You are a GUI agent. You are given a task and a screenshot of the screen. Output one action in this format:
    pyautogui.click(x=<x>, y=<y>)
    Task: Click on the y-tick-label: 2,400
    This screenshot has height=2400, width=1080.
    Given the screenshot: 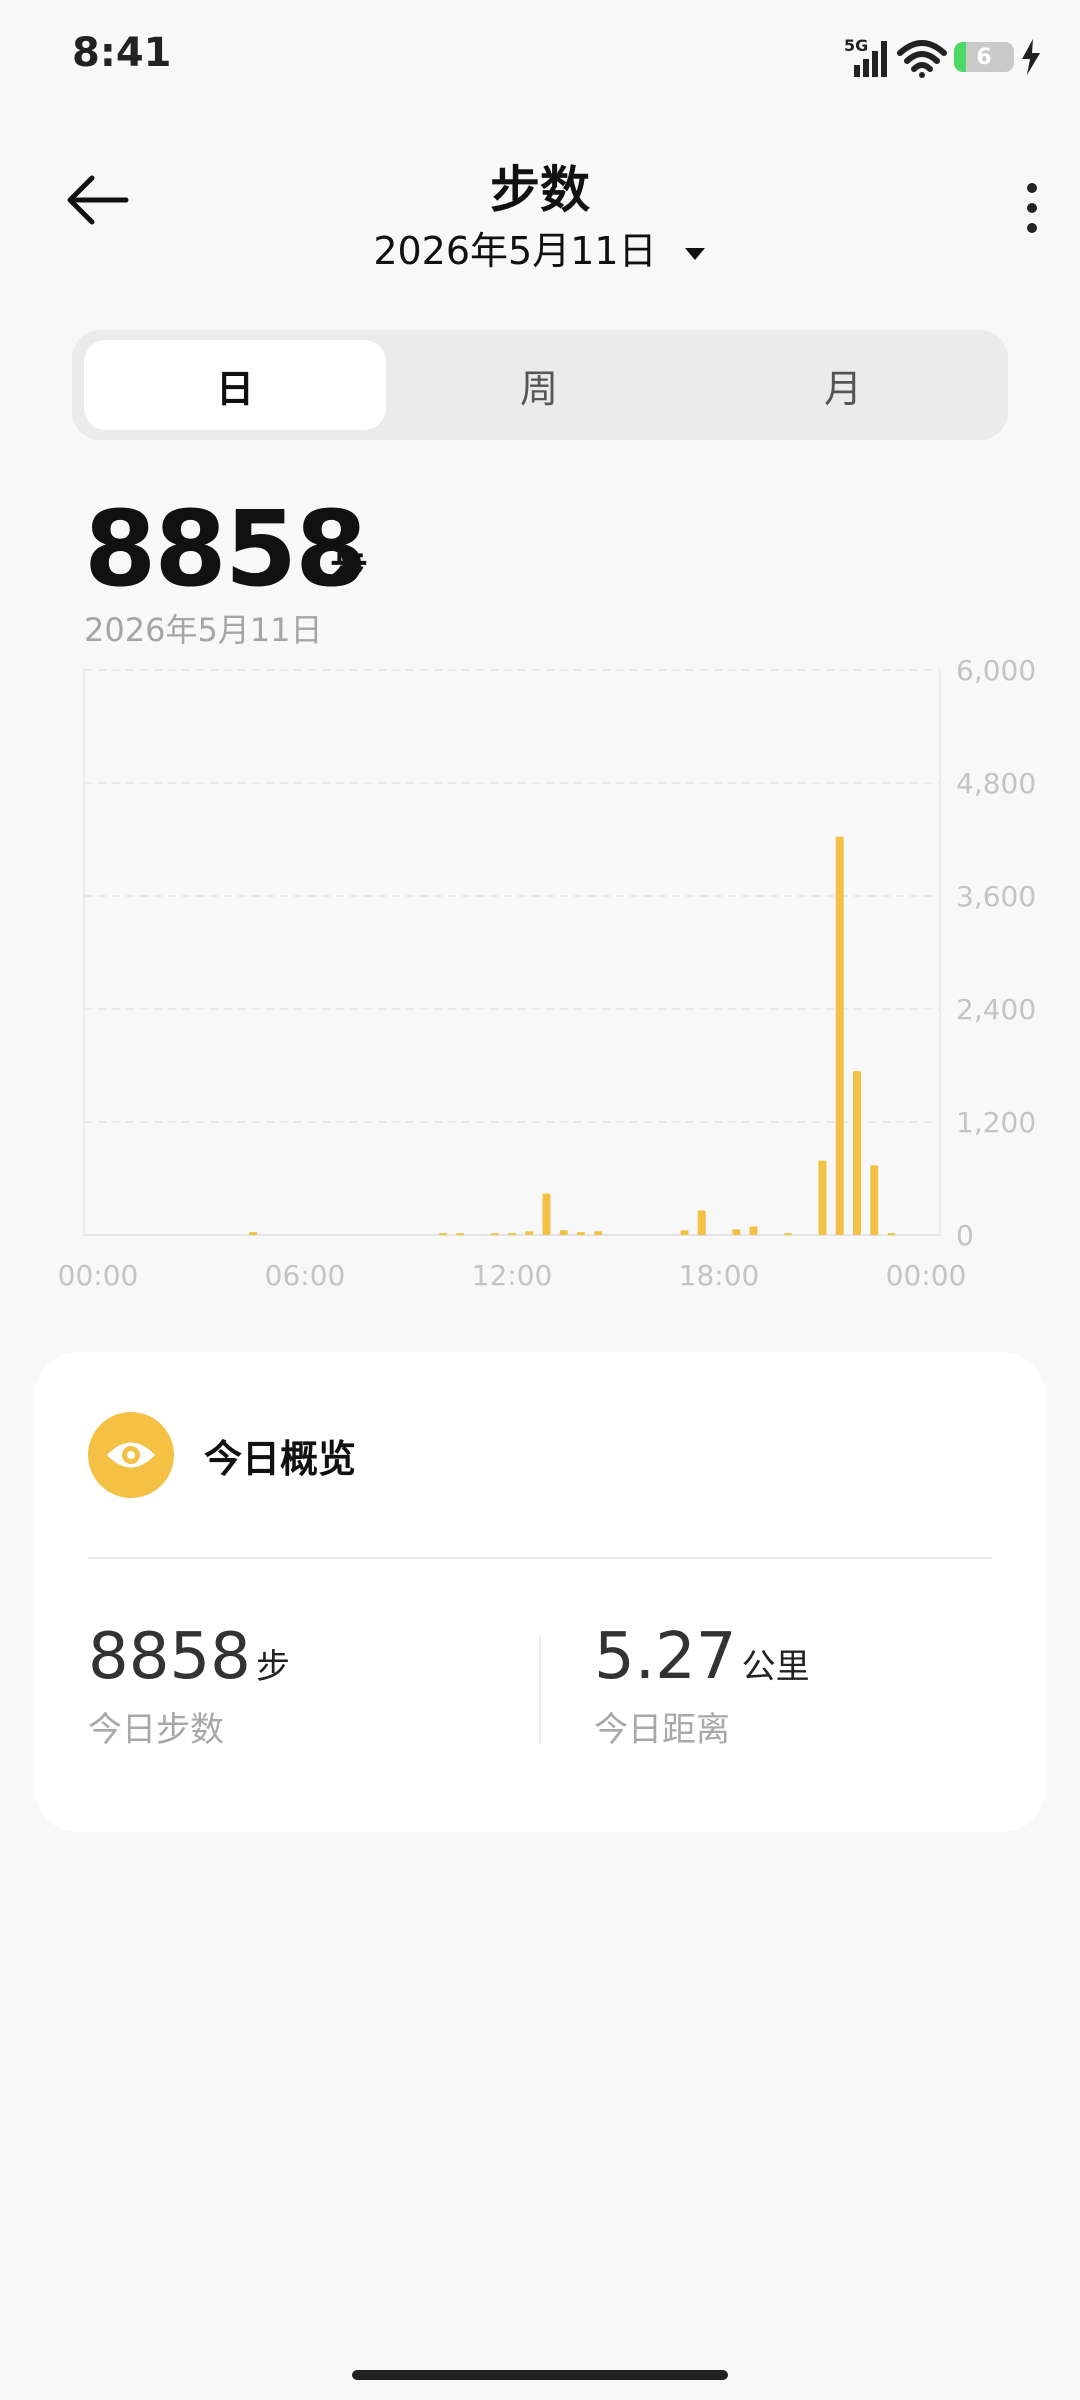 What is the action you would take?
    pyautogui.click(x=996, y=1009)
    